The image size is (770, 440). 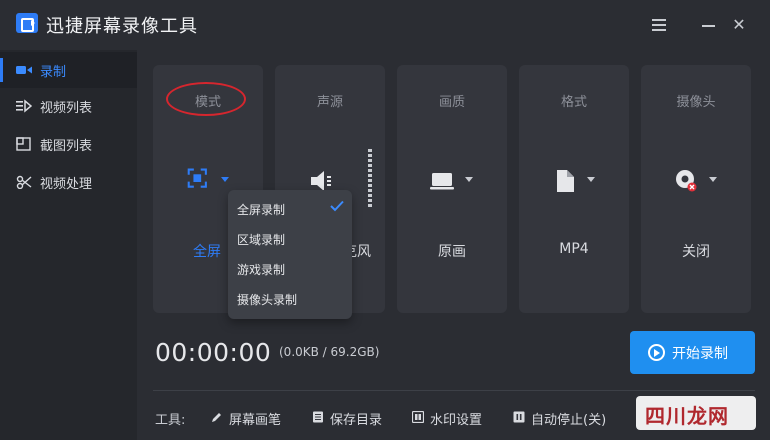 What do you see at coordinates (451, 102) in the screenshot?
I see `card-title: 画质` at bounding box center [451, 102].